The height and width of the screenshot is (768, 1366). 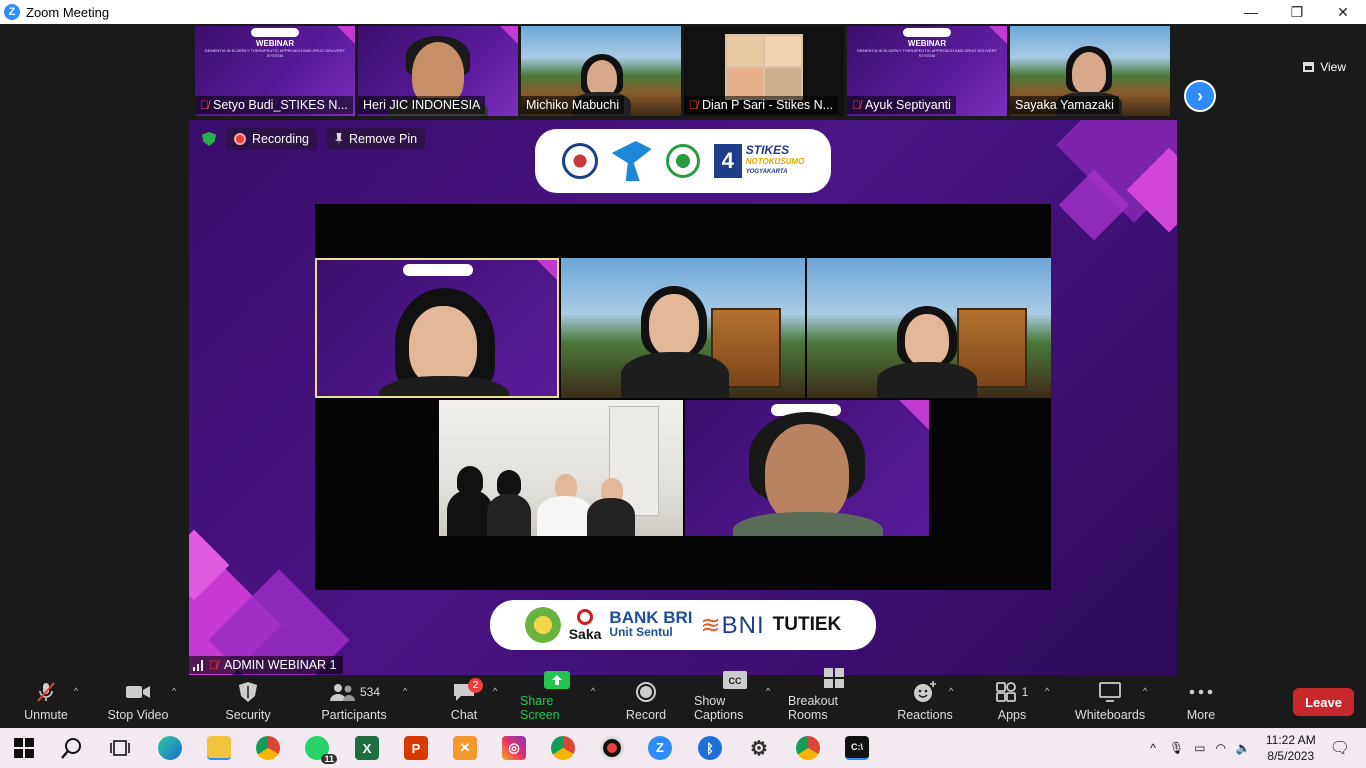 What do you see at coordinates (248, 702) in the screenshot?
I see `security-button: Security` at bounding box center [248, 702].